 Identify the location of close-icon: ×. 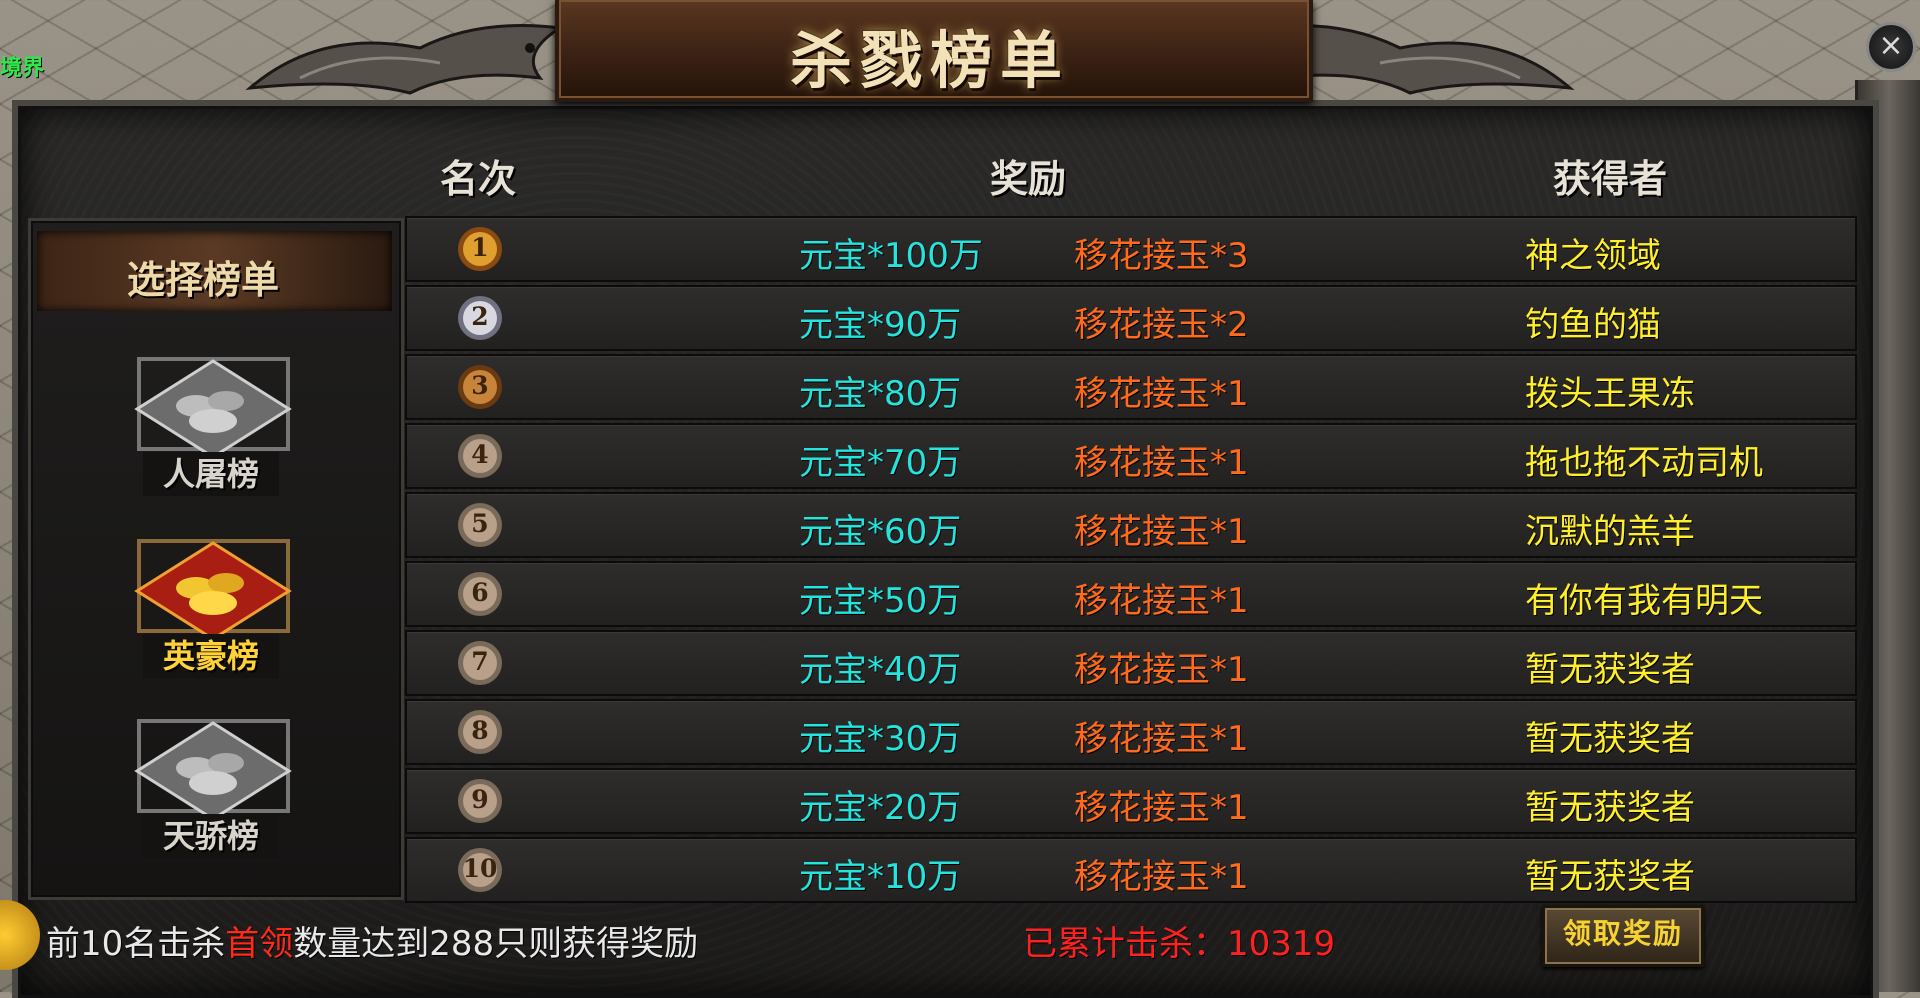
(1891, 45).